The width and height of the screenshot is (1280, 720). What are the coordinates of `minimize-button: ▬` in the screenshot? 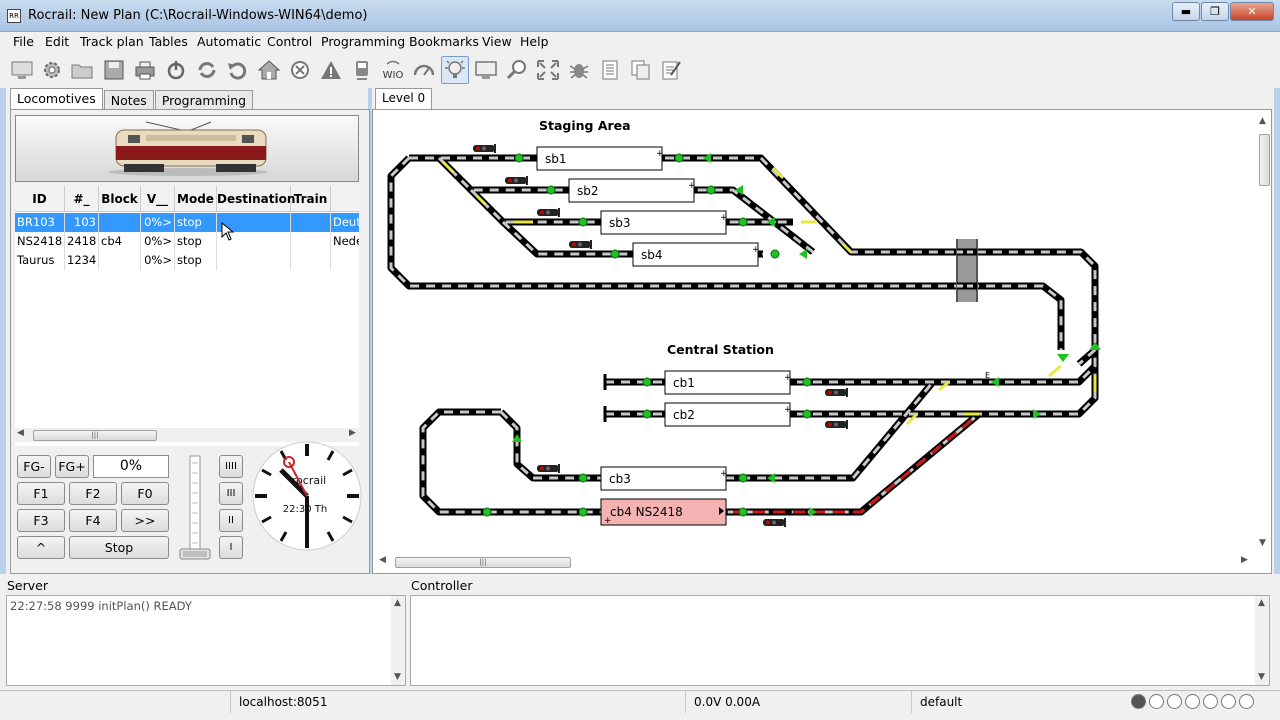 It's located at (1186, 11).